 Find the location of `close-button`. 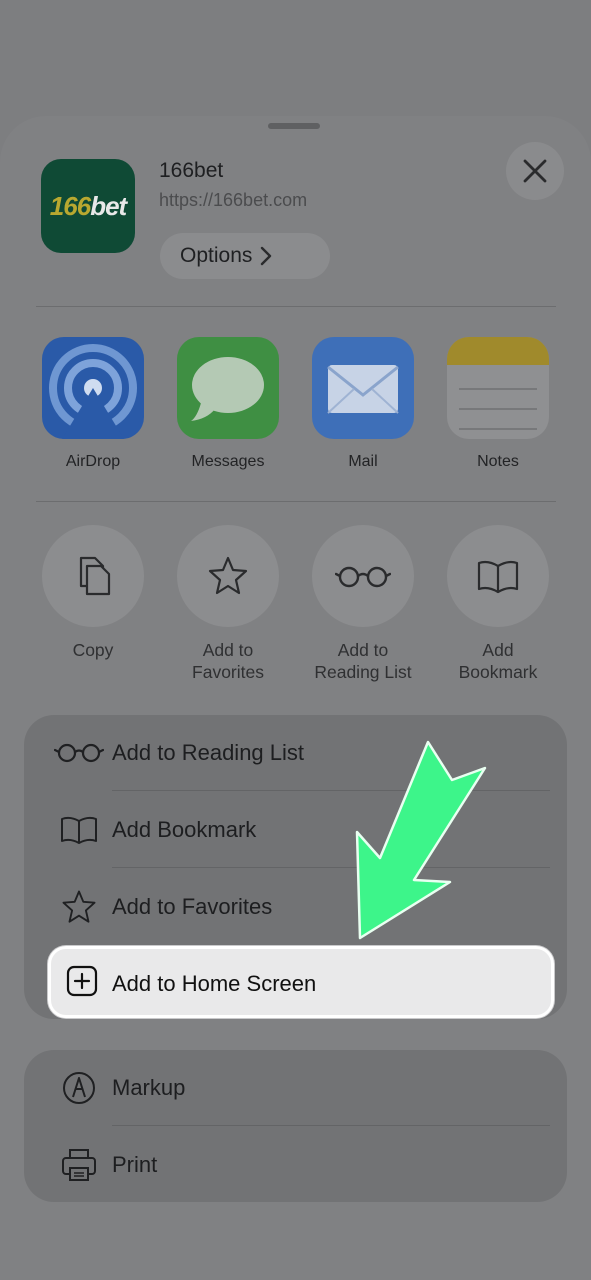

close-button is located at coordinates (535, 171).